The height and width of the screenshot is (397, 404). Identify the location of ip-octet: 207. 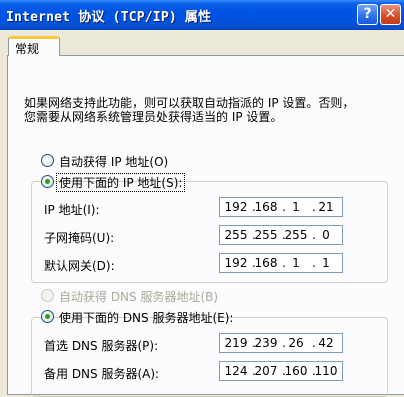
(266, 371).